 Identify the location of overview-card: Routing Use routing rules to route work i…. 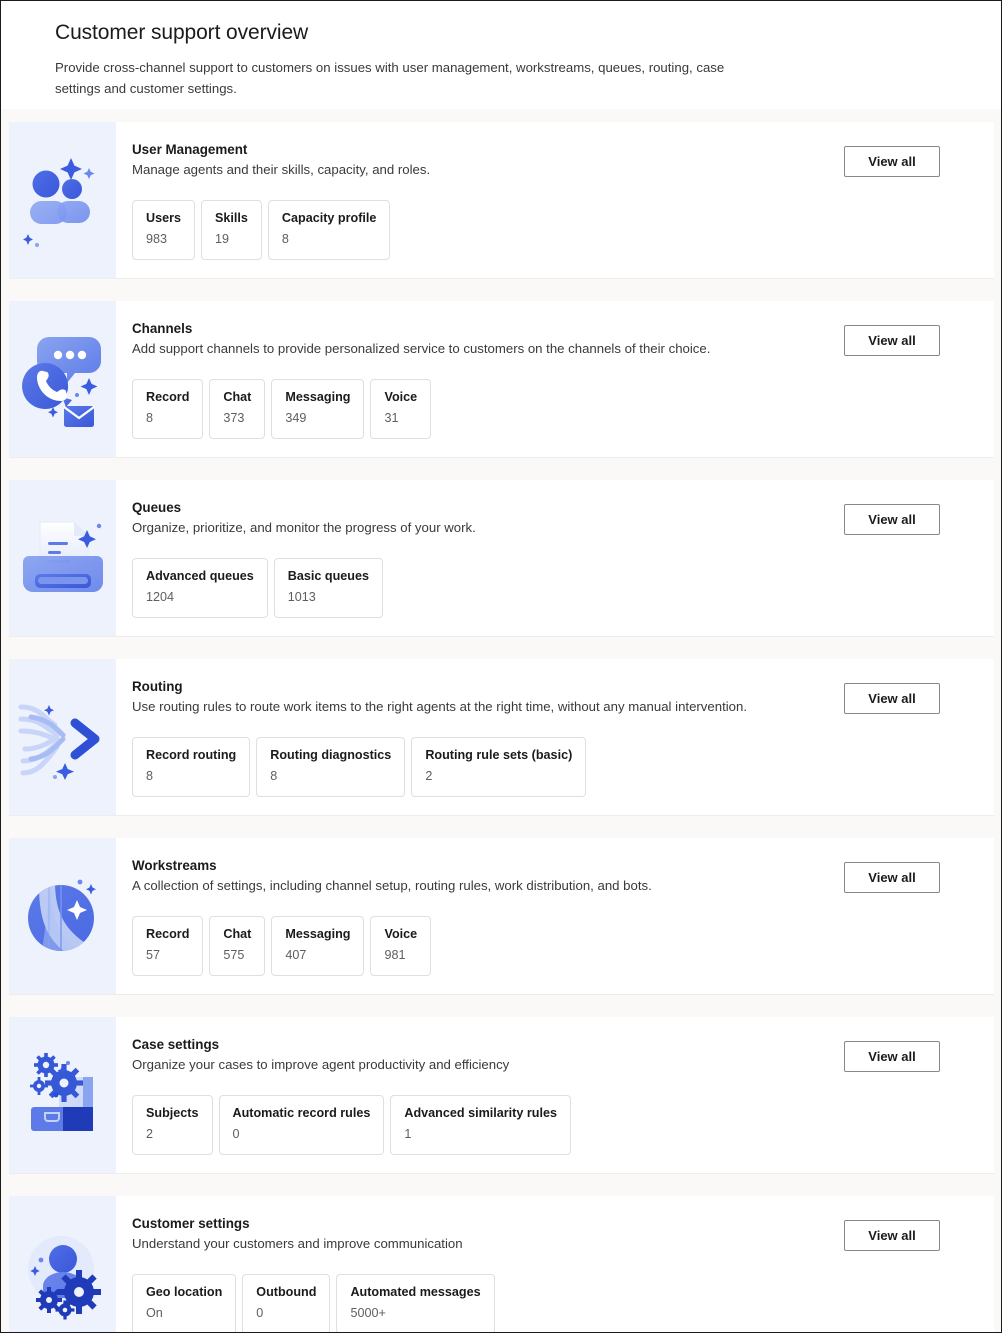
(501, 737).